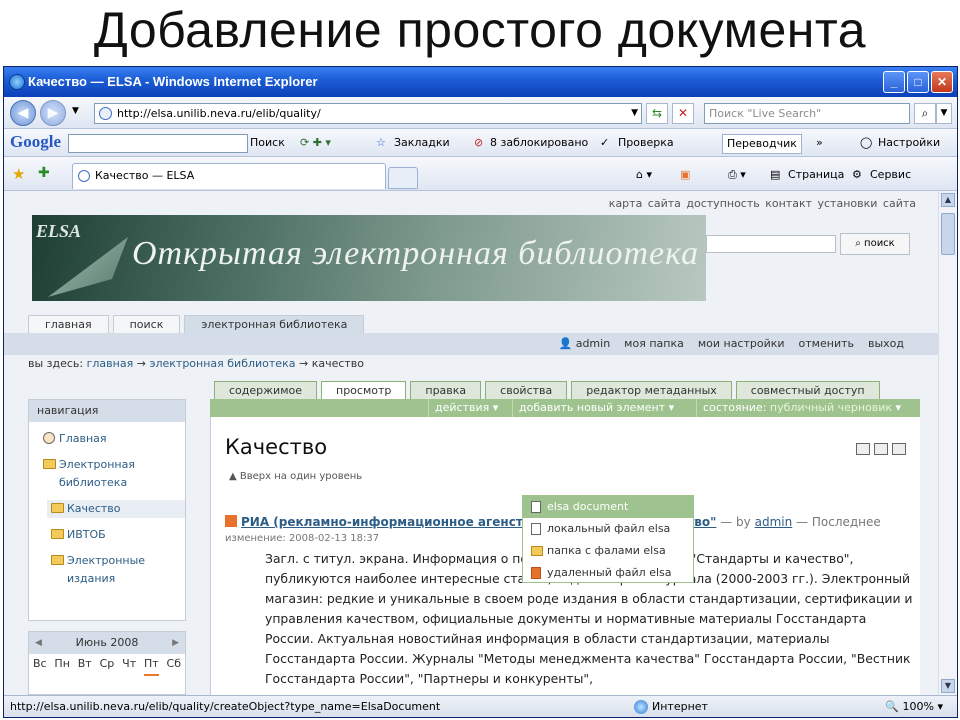 The width and height of the screenshot is (960, 720). I want to click on weekday: Вт, so click(84, 663).